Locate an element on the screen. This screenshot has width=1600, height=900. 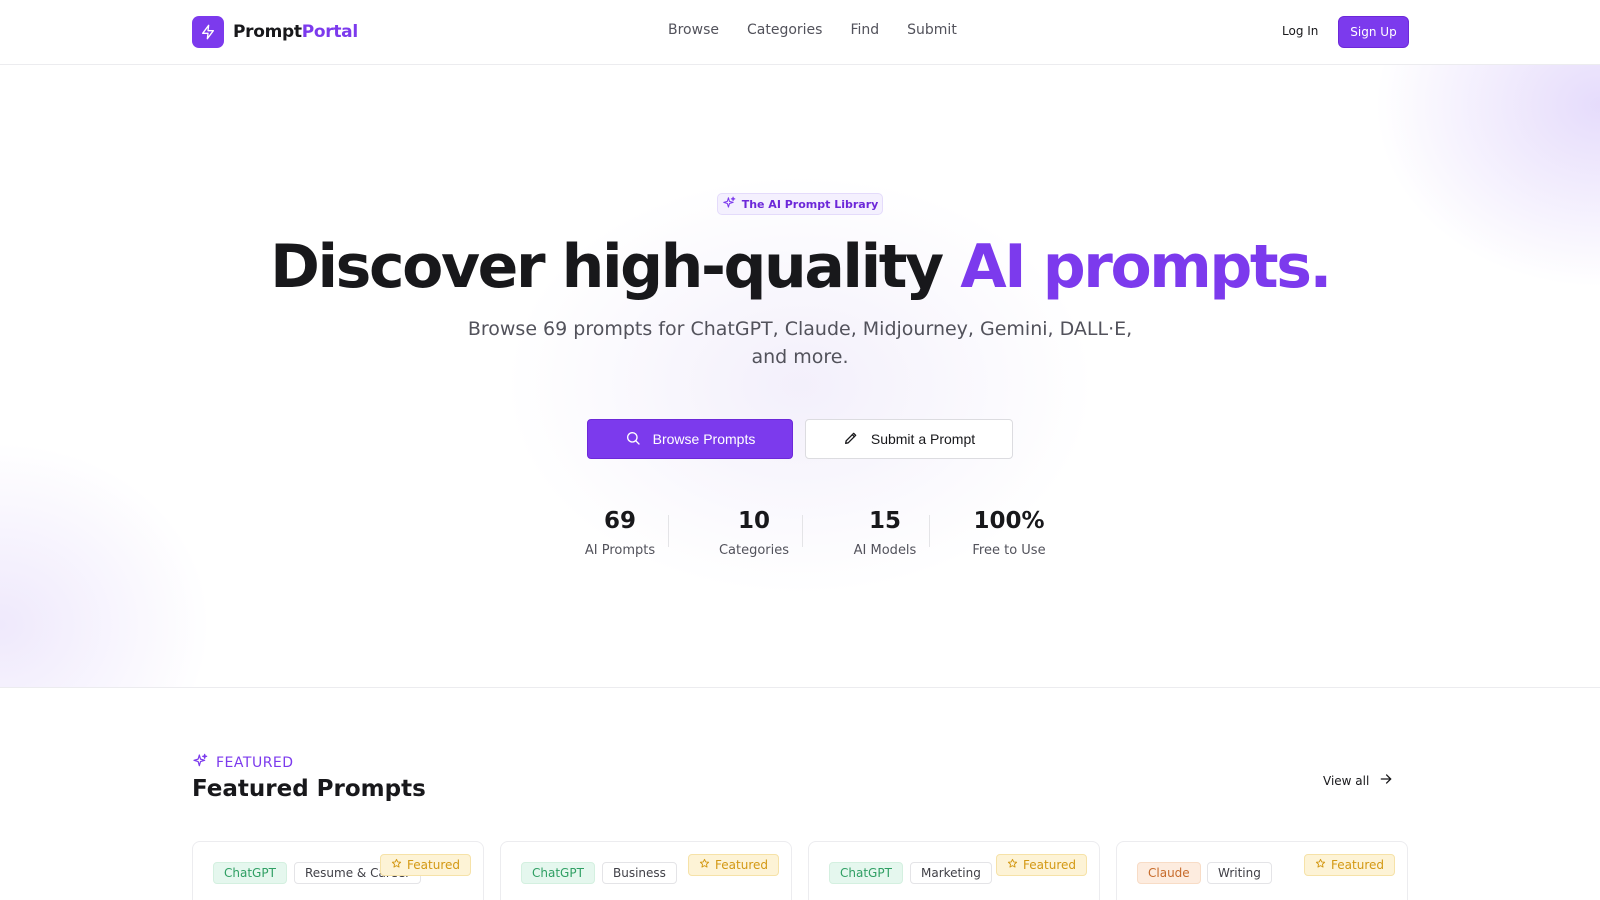
stat-value: 10 is located at coordinates (753, 521).